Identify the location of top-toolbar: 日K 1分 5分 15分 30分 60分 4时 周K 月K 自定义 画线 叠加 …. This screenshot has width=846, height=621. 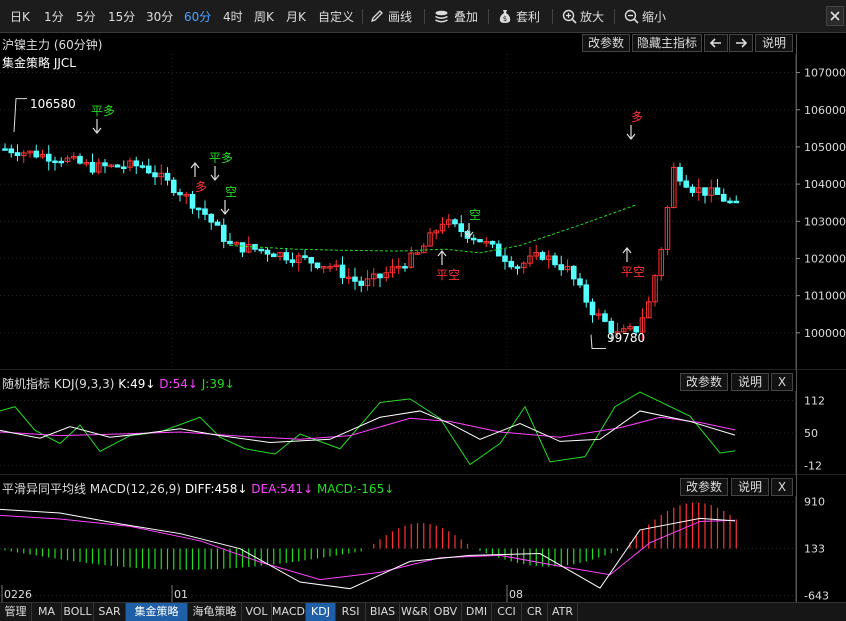
(423, 16).